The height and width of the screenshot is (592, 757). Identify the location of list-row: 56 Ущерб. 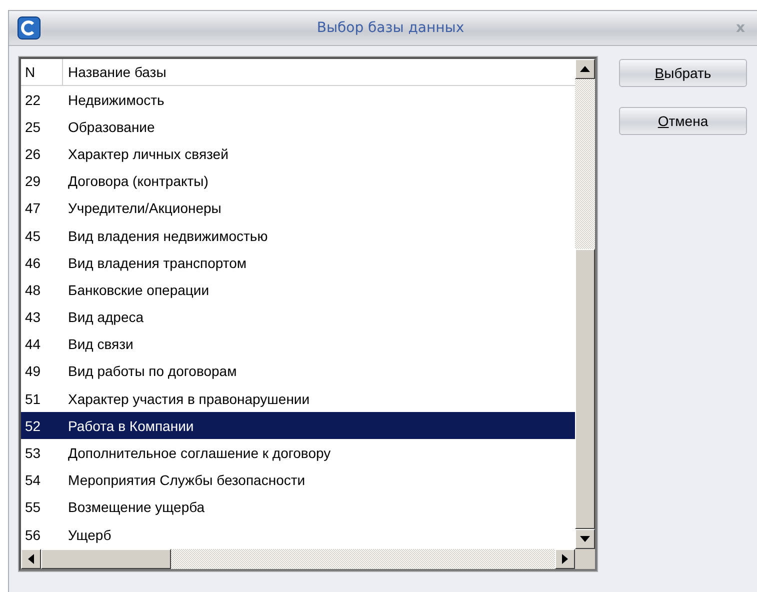
(298, 534).